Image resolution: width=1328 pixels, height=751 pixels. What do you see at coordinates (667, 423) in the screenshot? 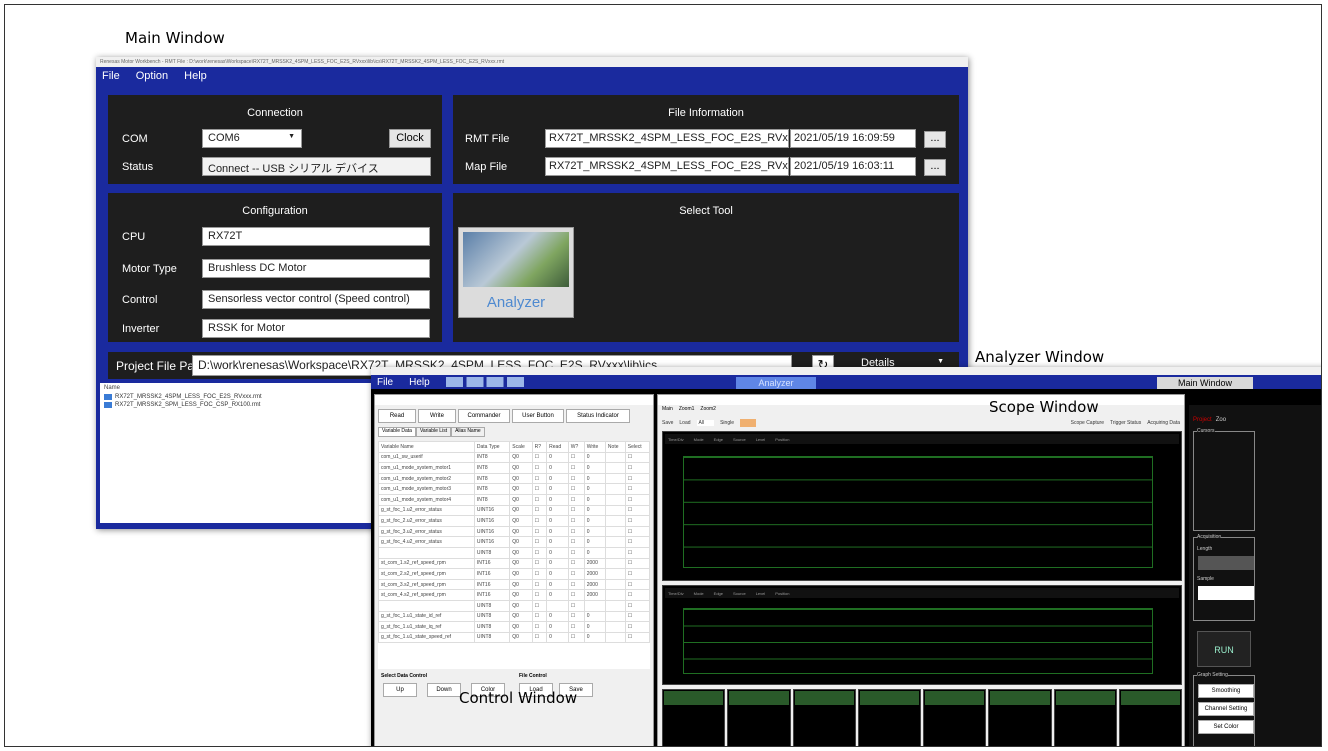
I see `scope-save-button: Save` at bounding box center [667, 423].